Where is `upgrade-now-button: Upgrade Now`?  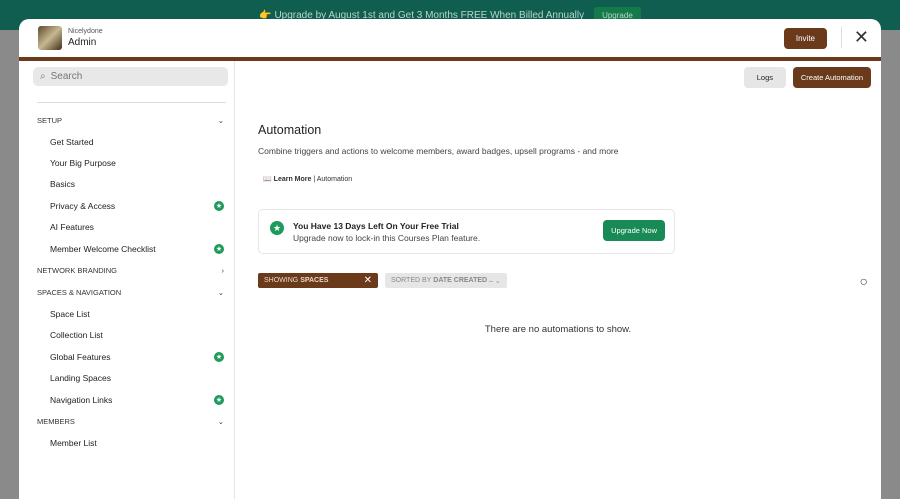
upgrade-now-button: Upgrade Now is located at coordinates (634, 230).